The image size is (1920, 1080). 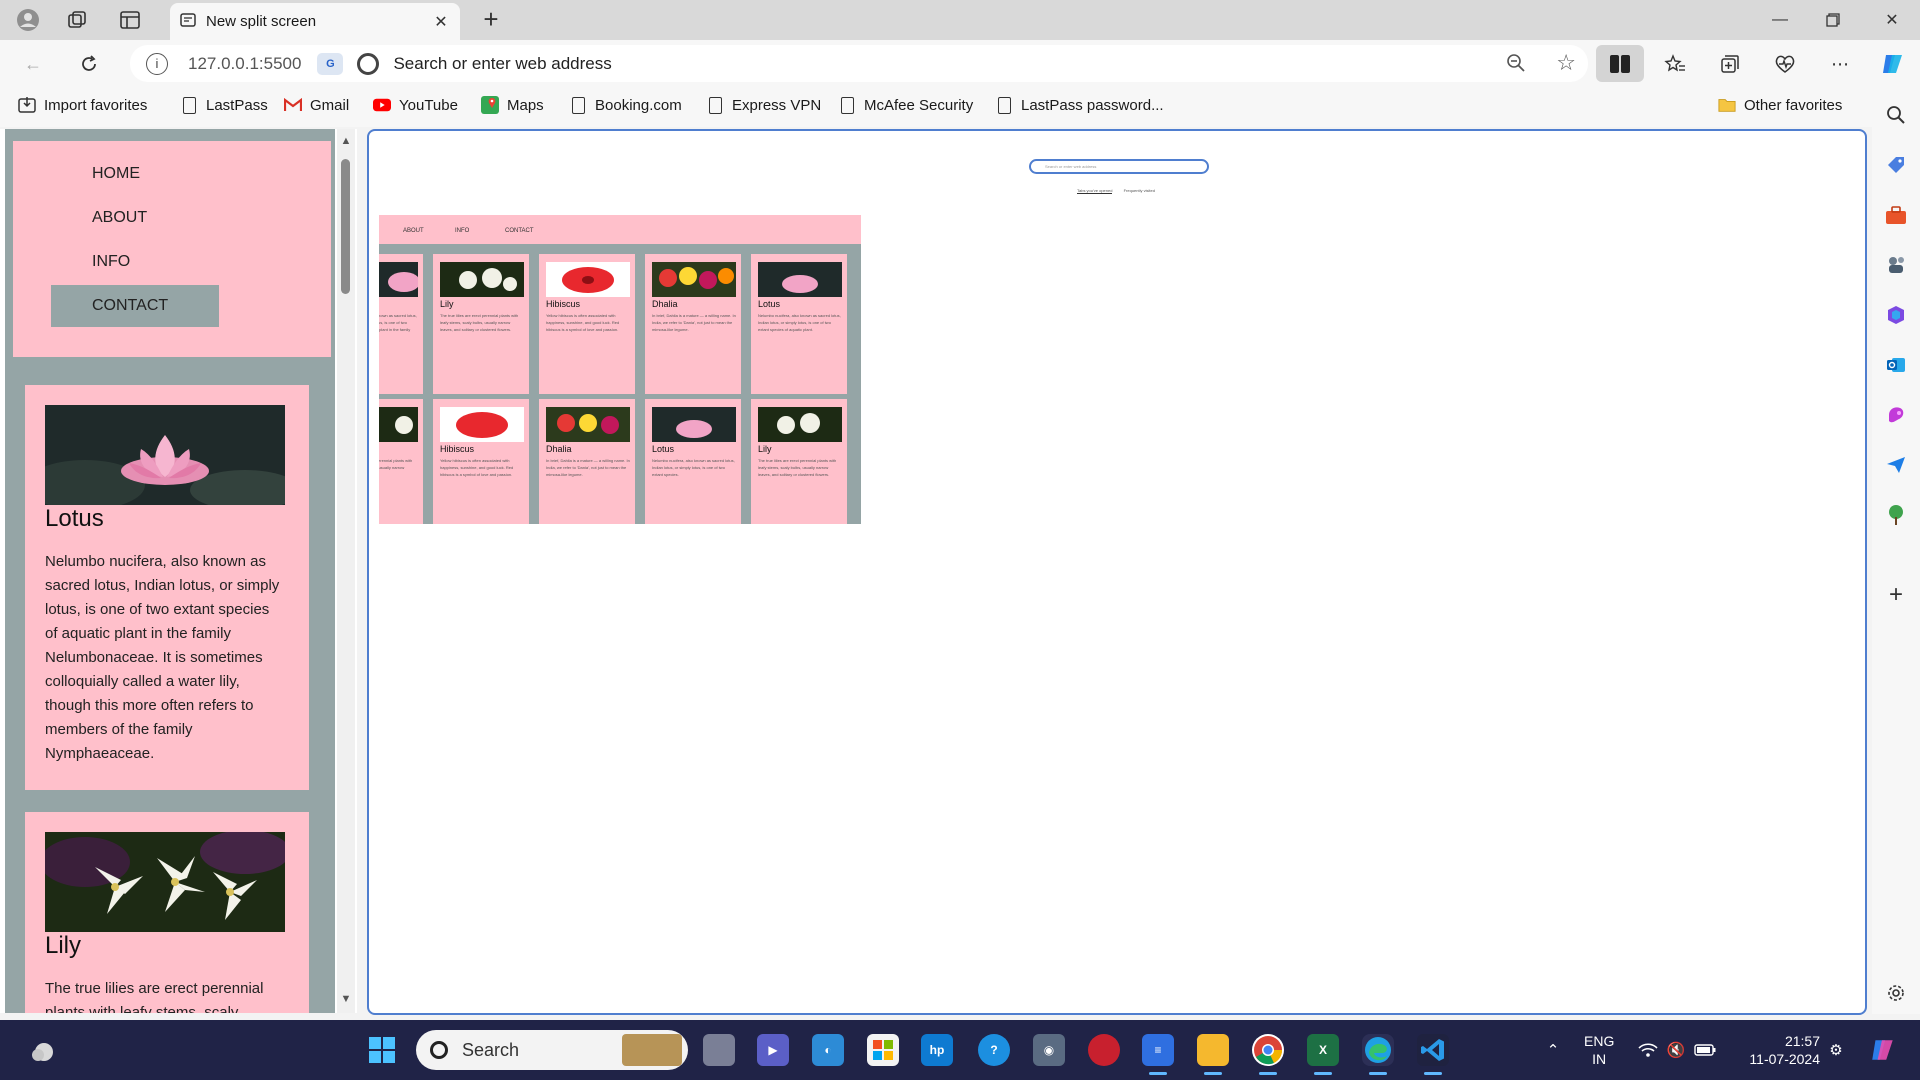 What do you see at coordinates (346, 999) in the screenshot?
I see `scroll-down-icon: ▼` at bounding box center [346, 999].